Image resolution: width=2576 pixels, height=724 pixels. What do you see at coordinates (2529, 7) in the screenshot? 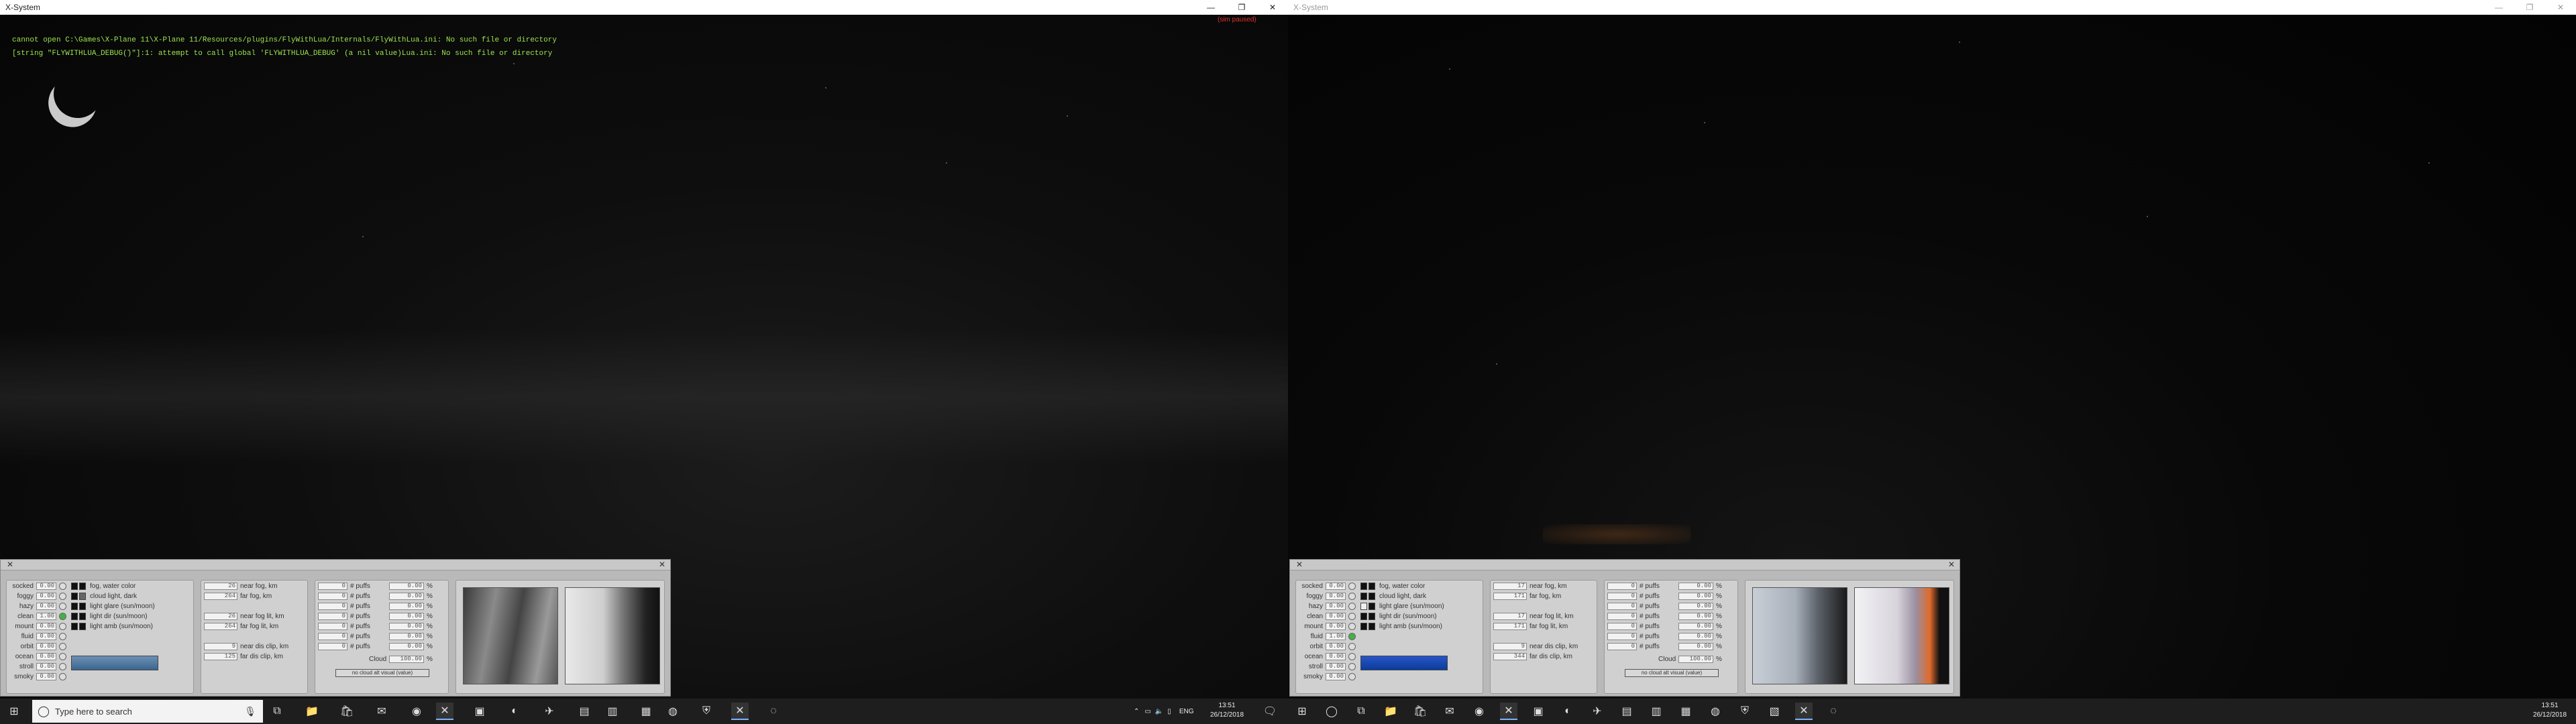
I see `maximize-button: ❐` at bounding box center [2529, 7].